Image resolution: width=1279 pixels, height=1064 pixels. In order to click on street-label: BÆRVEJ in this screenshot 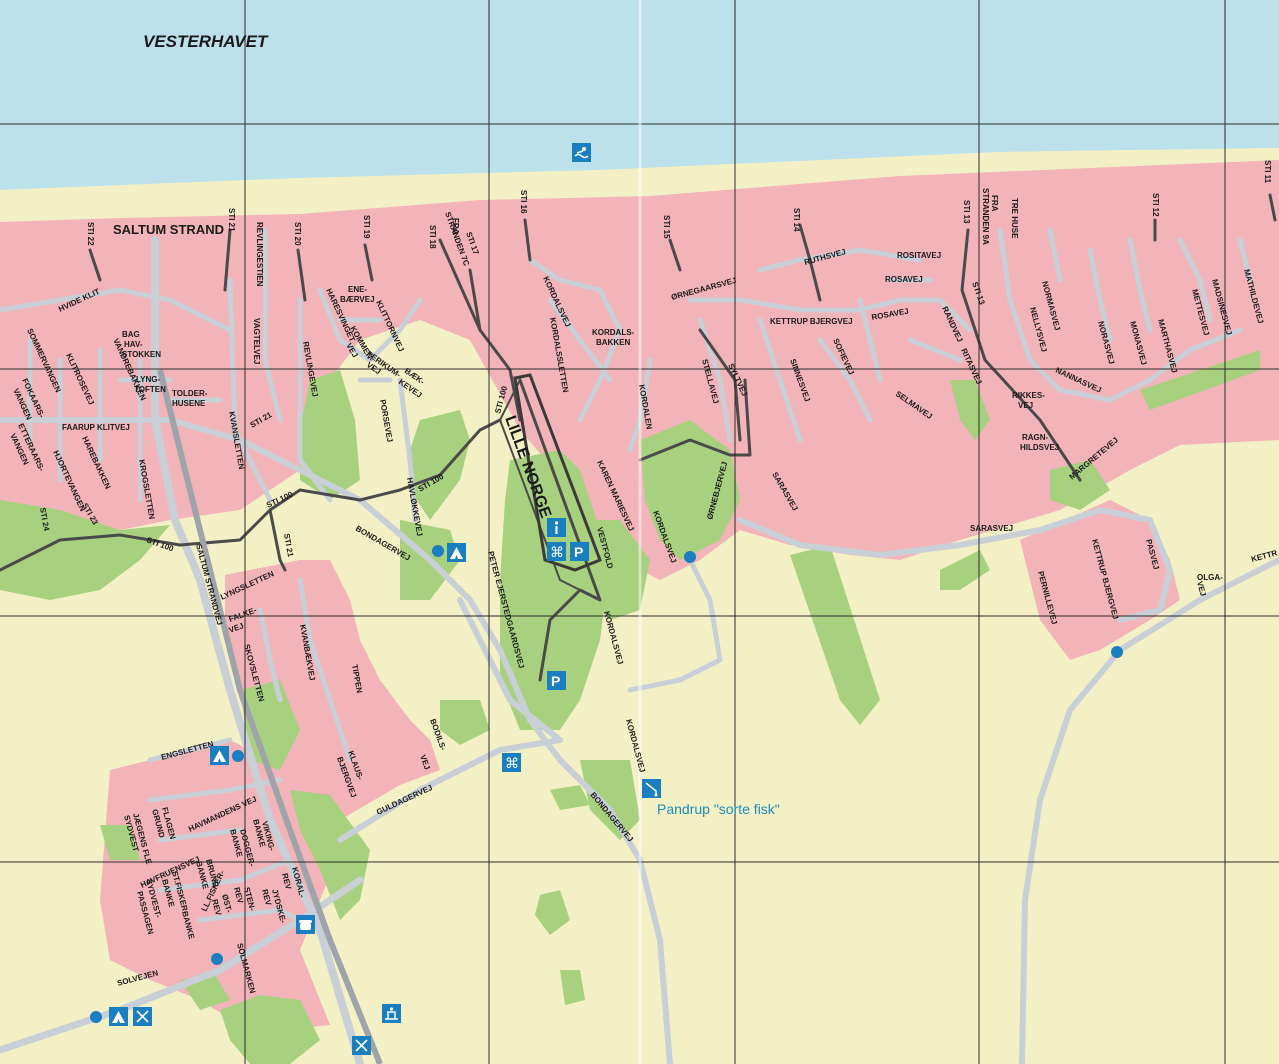, I will do `click(357, 299)`.